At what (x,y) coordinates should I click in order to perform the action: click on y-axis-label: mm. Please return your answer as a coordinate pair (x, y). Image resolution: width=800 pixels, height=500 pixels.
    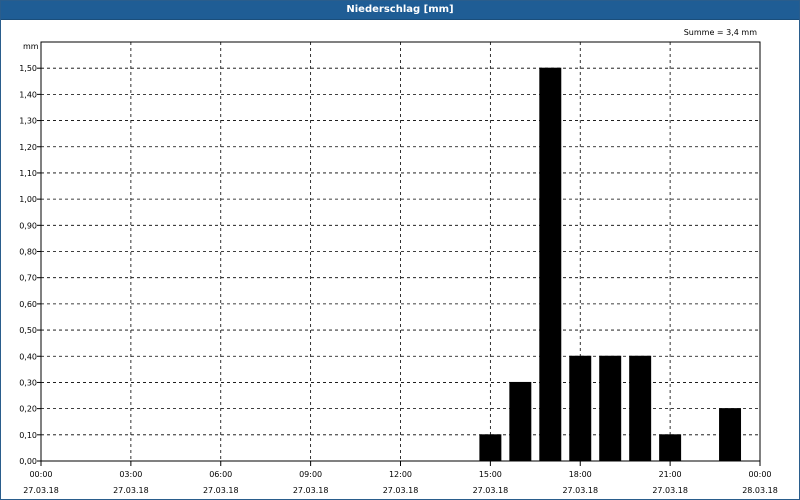
    Looking at the image, I should click on (31, 46).